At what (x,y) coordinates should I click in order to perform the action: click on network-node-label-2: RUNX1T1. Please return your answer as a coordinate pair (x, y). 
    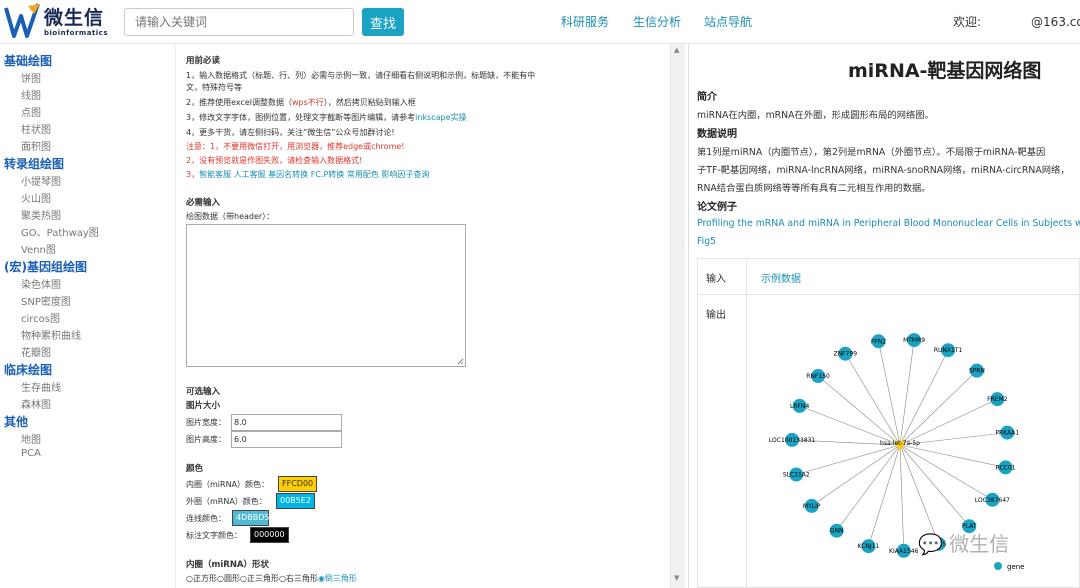
    Looking at the image, I should click on (948, 350).